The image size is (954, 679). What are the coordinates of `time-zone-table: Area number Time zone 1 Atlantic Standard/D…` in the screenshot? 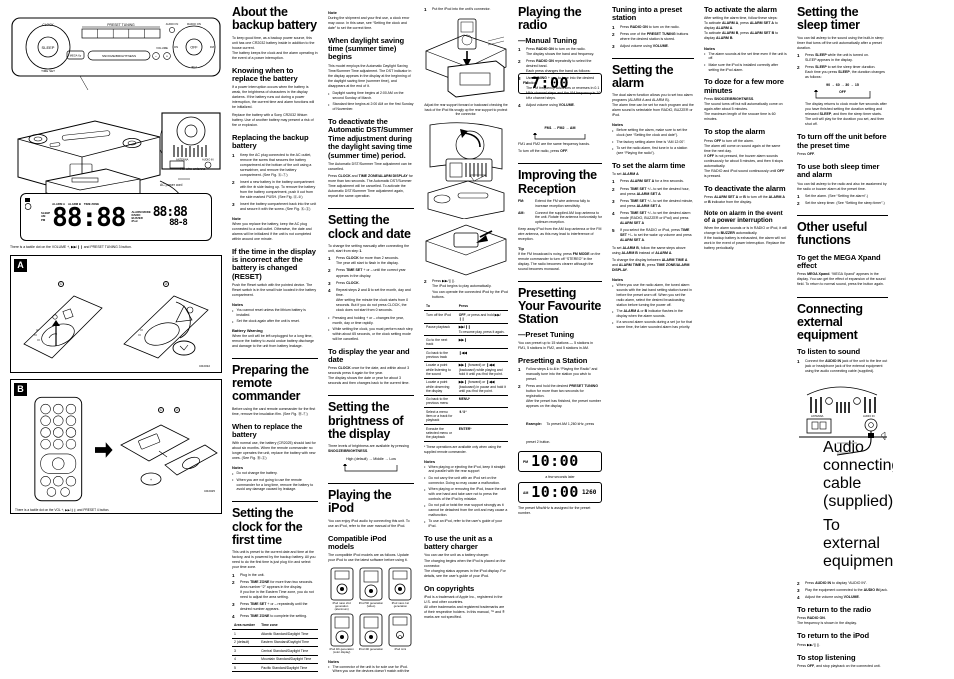 It's located at (275, 647).